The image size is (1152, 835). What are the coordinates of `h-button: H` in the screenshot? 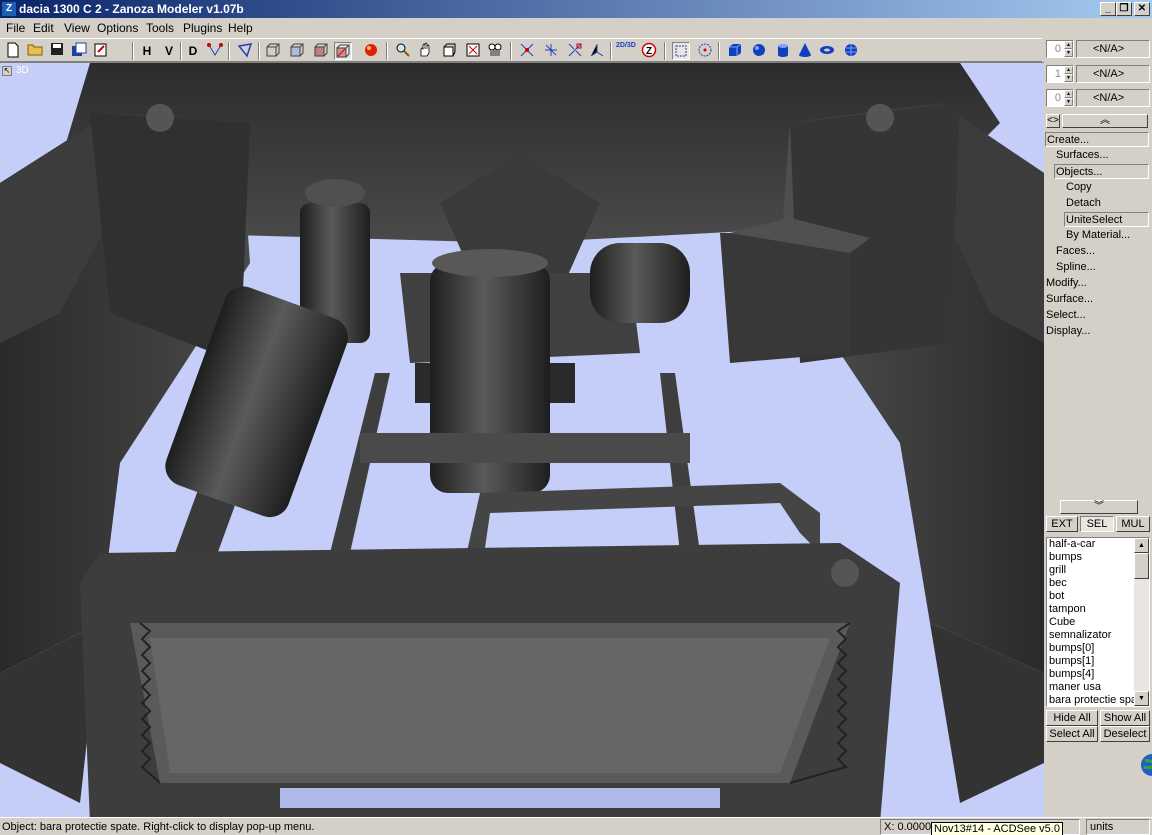 It's located at (147, 51).